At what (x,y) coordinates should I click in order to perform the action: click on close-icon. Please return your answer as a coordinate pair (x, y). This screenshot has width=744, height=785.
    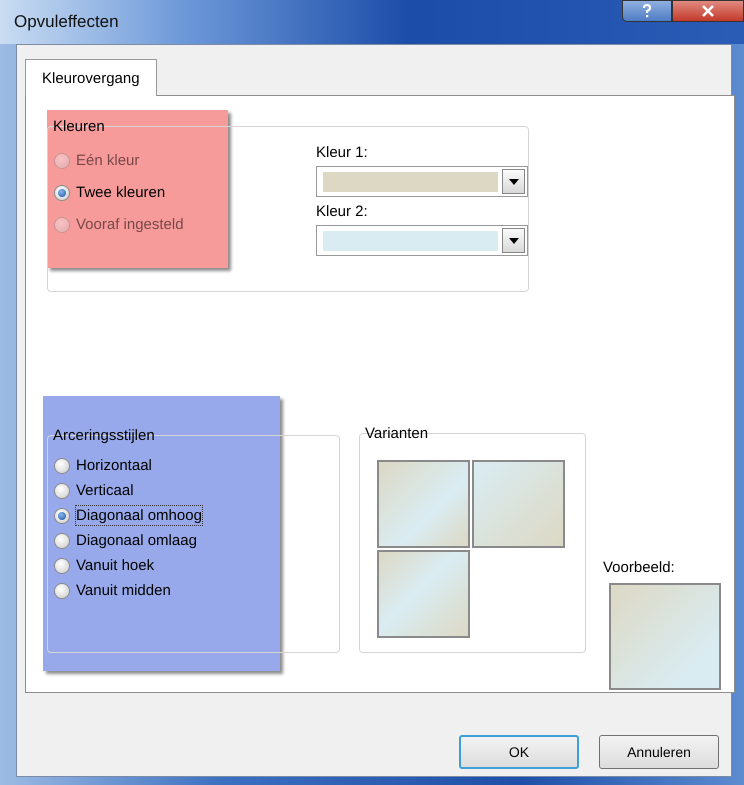
    Looking at the image, I should click on (708, 11).